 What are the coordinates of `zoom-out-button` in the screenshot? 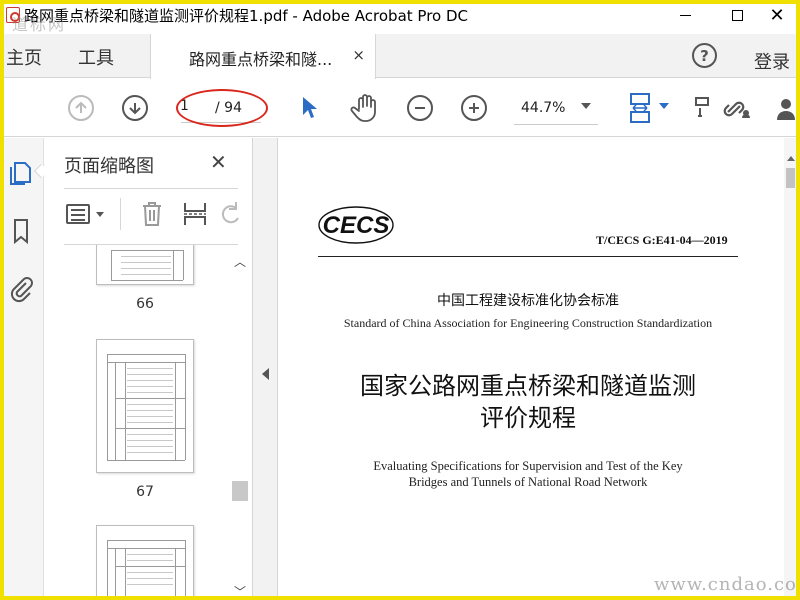 It's located at (420, 108).